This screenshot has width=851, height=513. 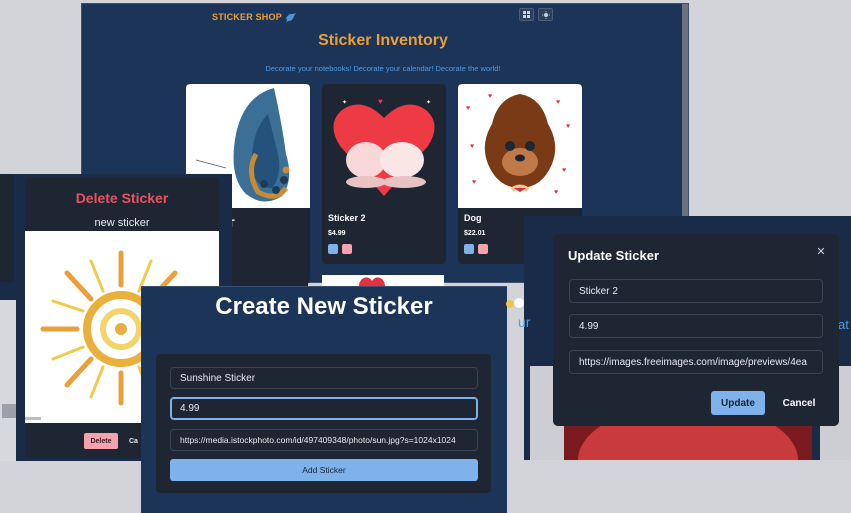 I want to click on bubble-icon, so click(x=515, y=303).